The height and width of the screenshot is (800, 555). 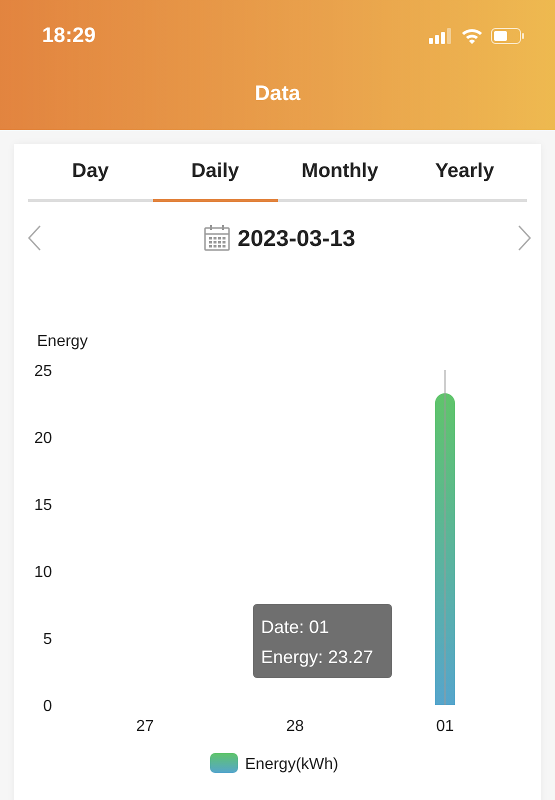 I want to click on period-tab: Monthly, so click(x=340, y=173).